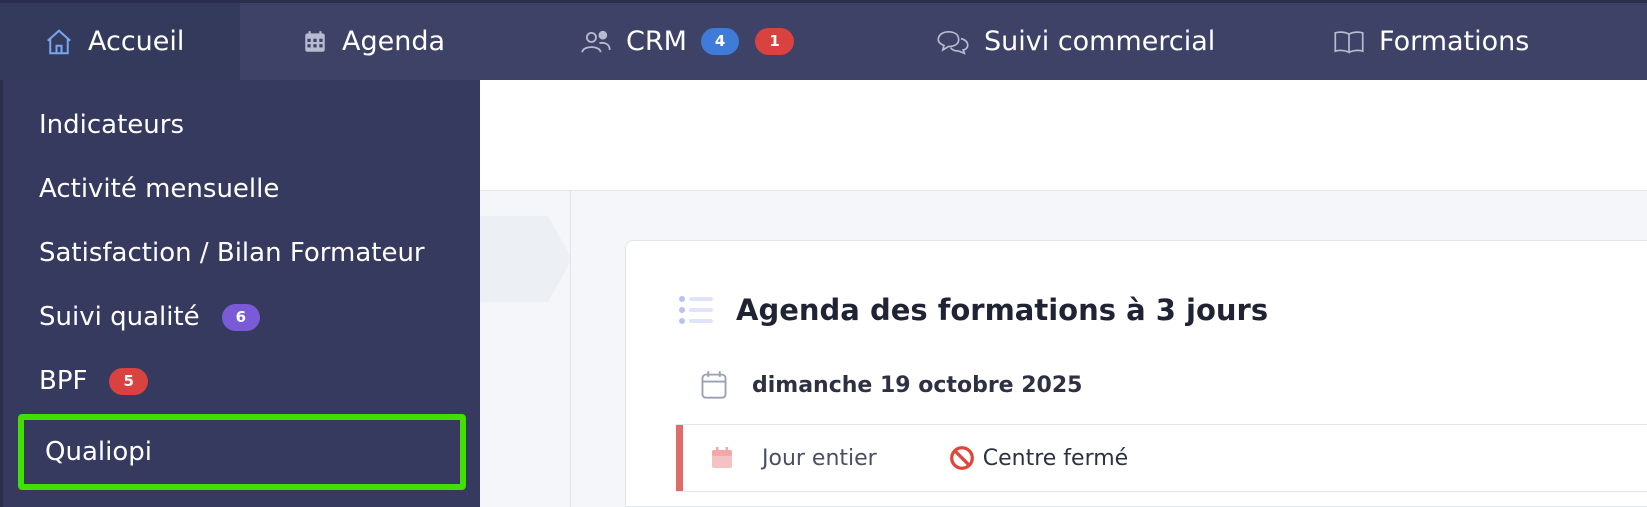  Describe the element at coordinates (917, 385) in the screenshot. I see `date-label: dimanche 19 octobre 2025` at that location.